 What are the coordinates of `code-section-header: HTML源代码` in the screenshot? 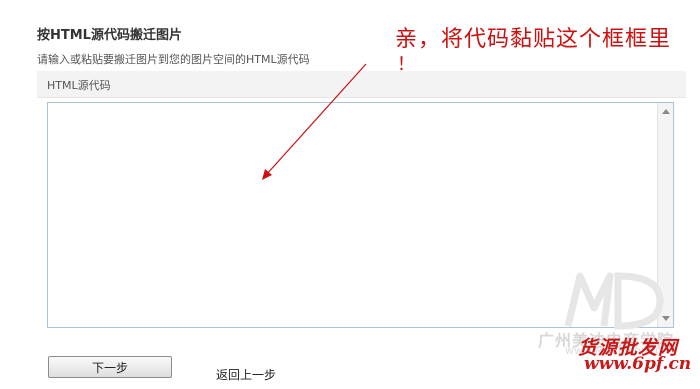 It's located at (361, 84).